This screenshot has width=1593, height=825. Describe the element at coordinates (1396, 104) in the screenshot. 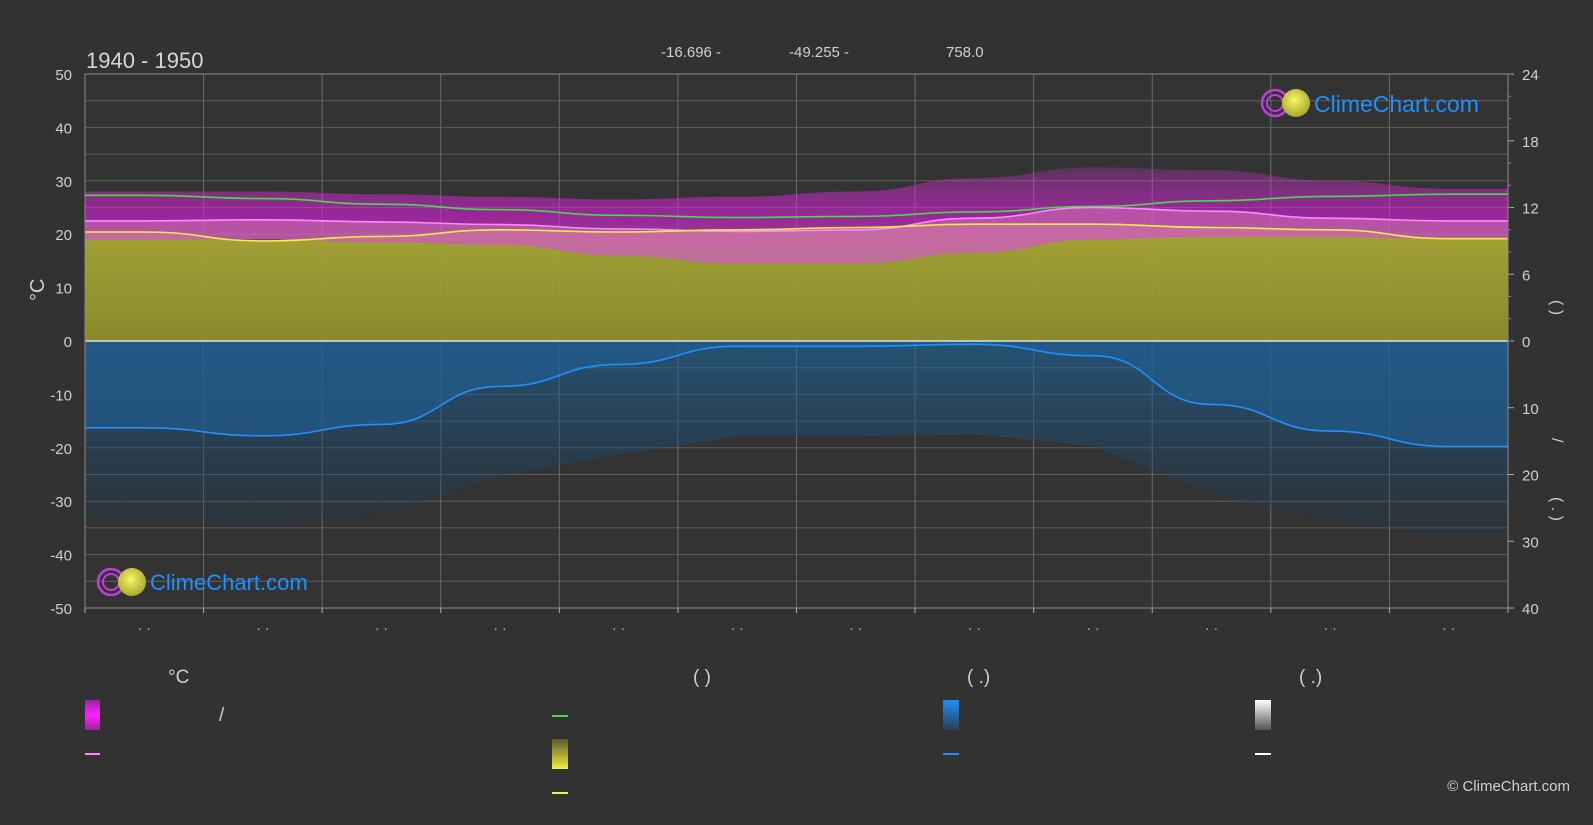

I see `watermark-top: ClimeChart.com` at that location.